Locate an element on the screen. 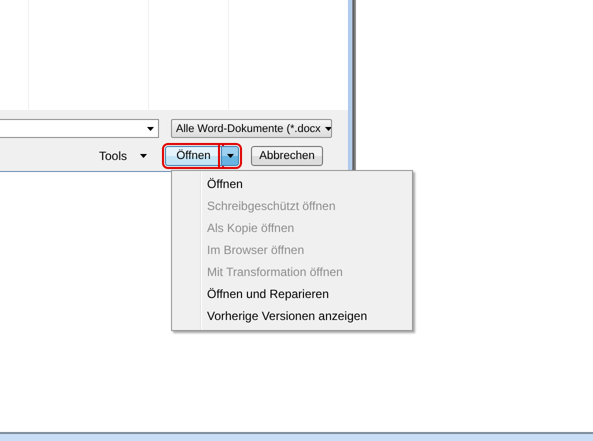 Image resolution: width=593 pixels, height=441 pixels. open-button: Öffnen is located at coordinates (193, 156).